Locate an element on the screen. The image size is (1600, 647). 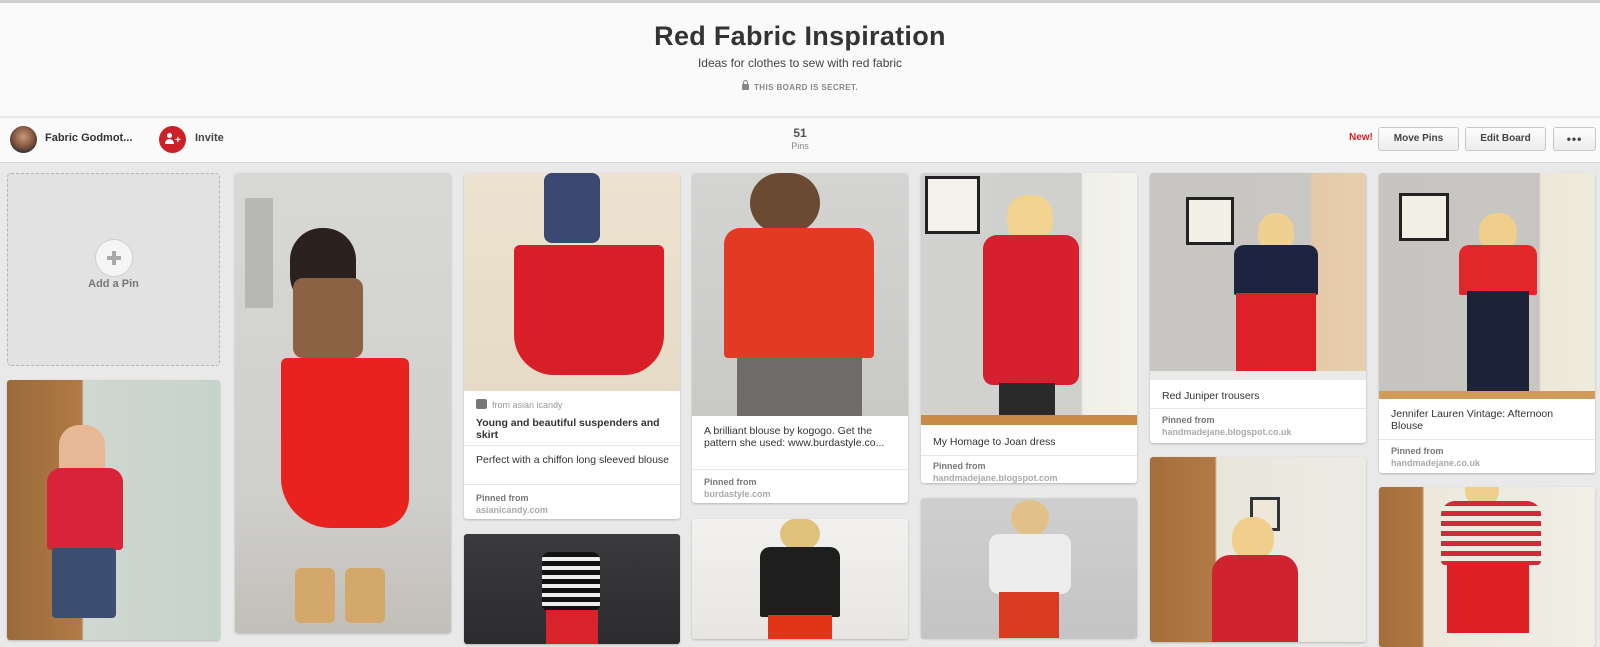
board-title: Red Fabric Inspiration is located at coordinates (800, 36).